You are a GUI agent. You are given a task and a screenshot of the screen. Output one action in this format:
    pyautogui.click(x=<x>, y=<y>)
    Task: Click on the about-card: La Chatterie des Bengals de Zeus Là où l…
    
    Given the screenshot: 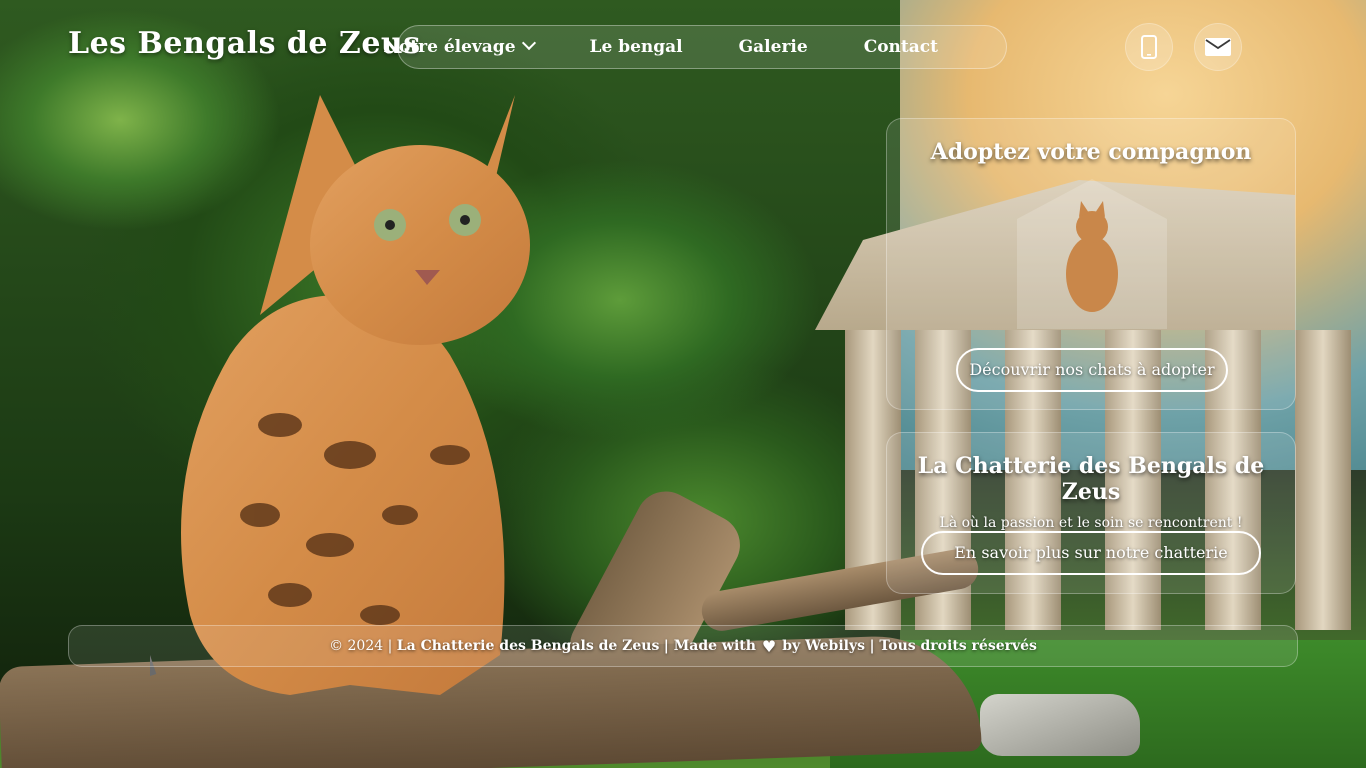 What is the action you would take?
    pyautogui.click(x=1091, y=513)
    